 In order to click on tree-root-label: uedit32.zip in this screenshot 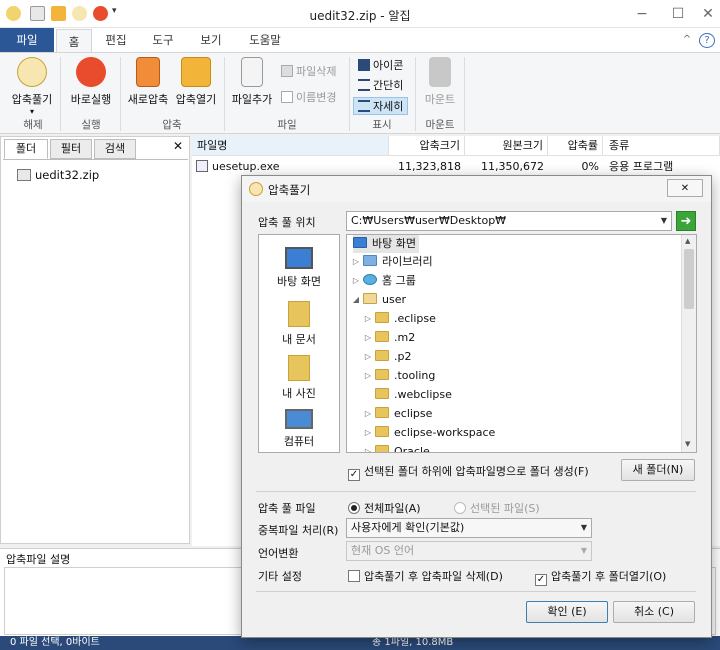, I will do `click(67, 175)`.